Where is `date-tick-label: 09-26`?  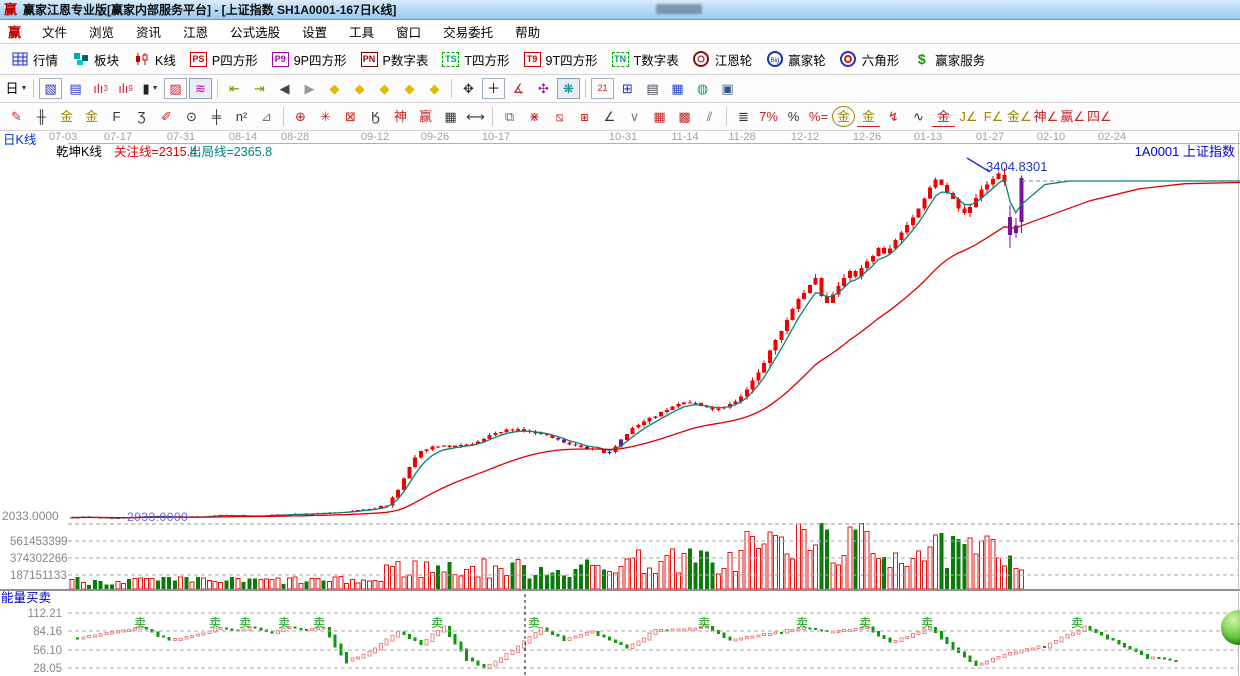 date-tick-label: 09-26 is located at coordinates (435, 137).